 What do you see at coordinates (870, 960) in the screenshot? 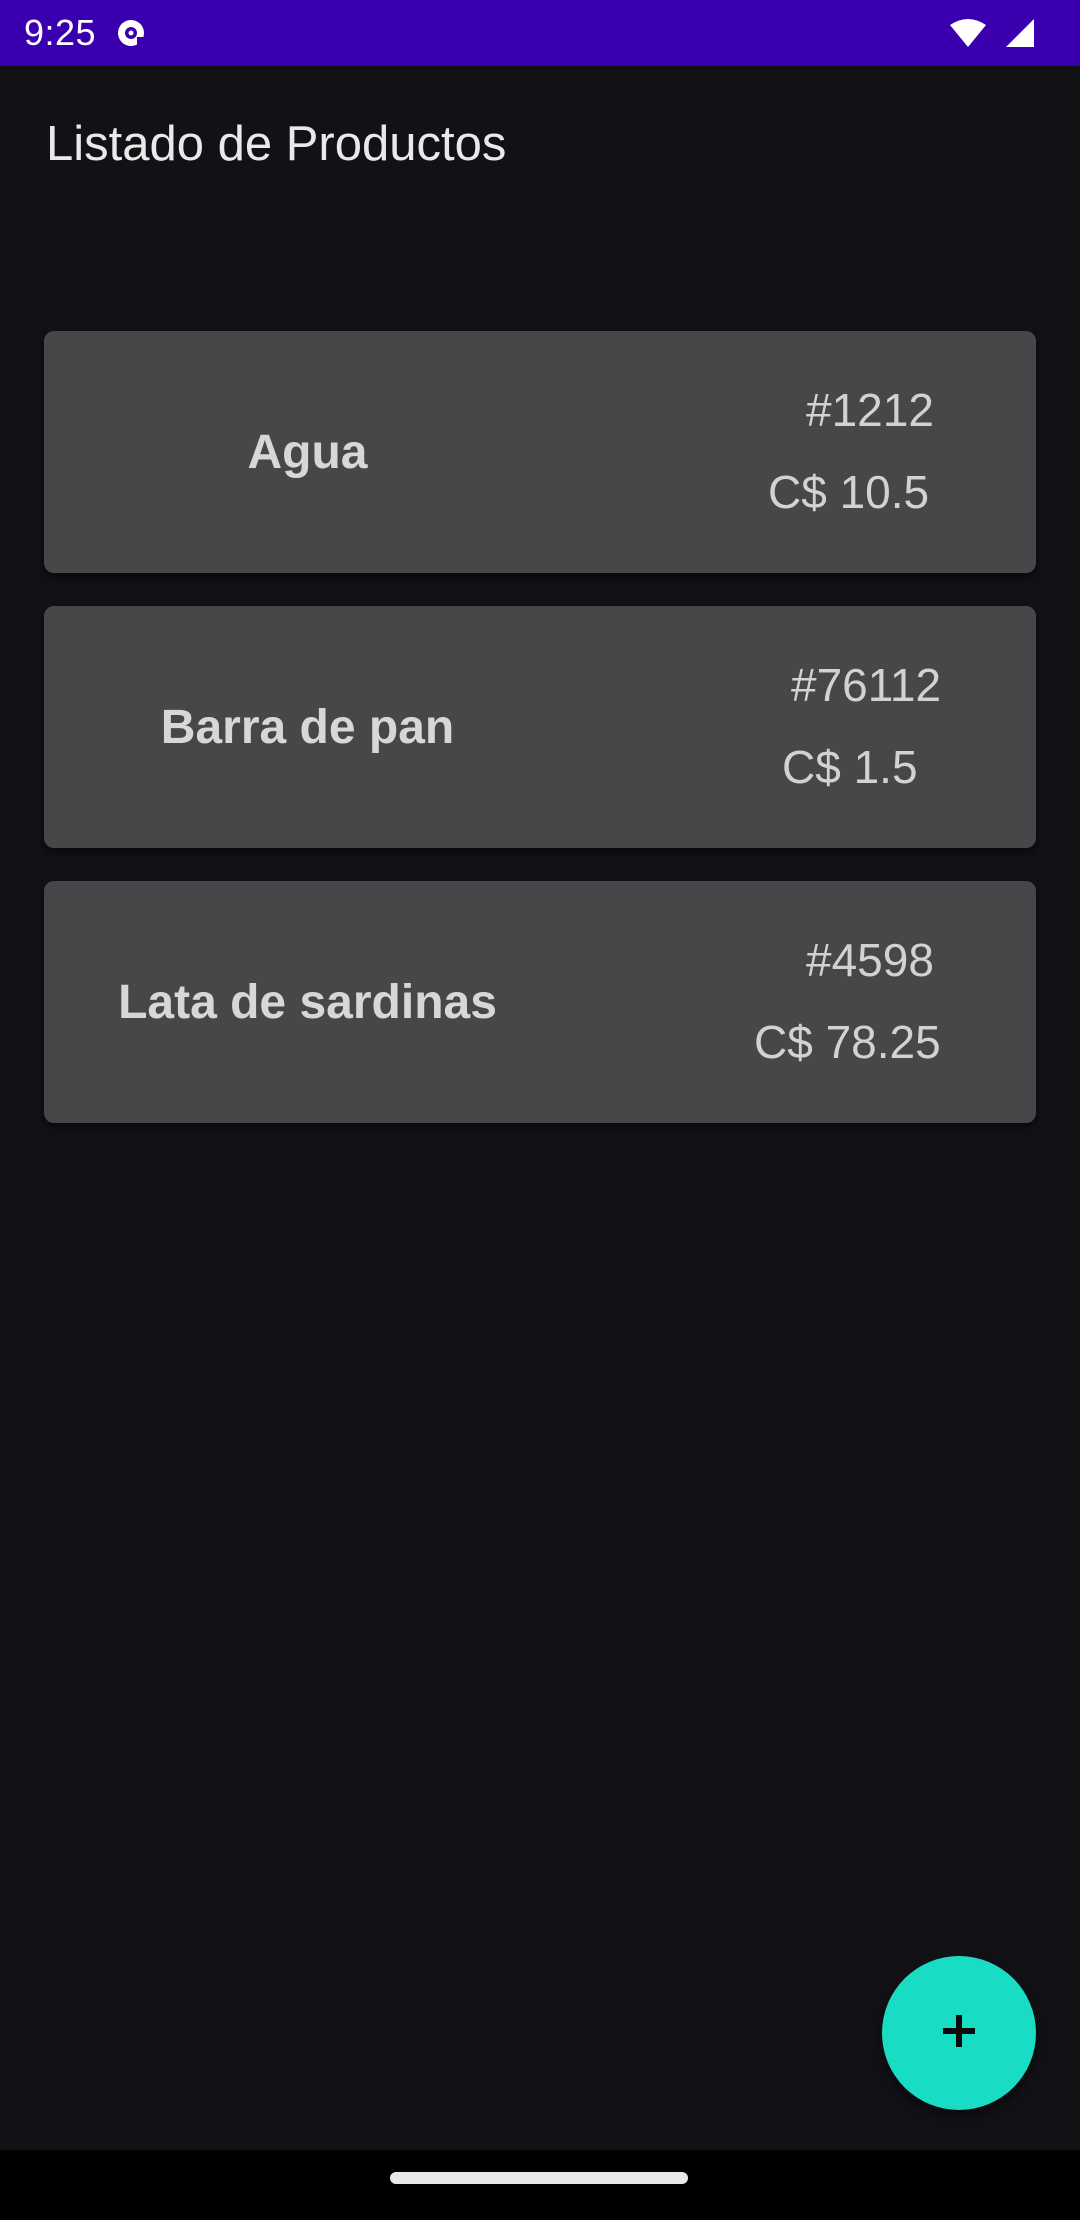
I see `product-code: #4598` at bounding box center [870, 960].